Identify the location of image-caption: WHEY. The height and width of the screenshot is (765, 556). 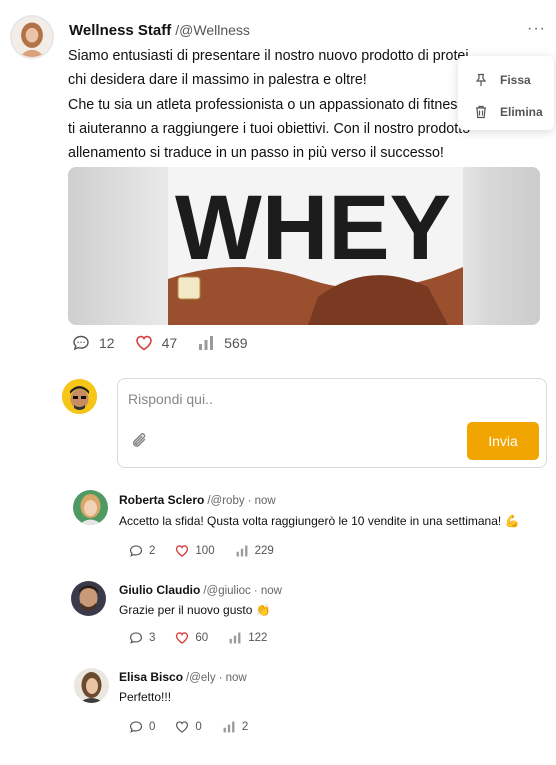
(313, 228).